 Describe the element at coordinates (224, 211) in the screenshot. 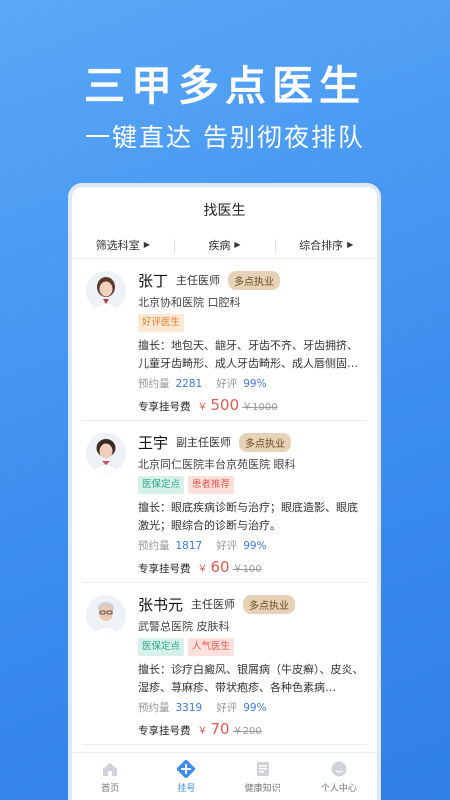

I see `screen-title: 找医生` at that location.